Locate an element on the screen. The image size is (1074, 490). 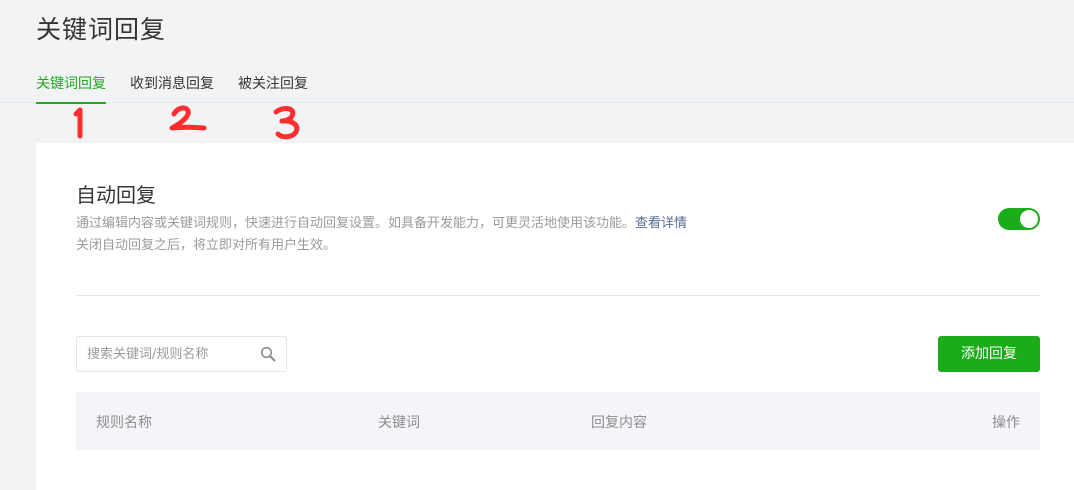
desc-line-2: 关闭自动回复之后，将立即对所有用户生效。 is located at coordinates (206, 245).